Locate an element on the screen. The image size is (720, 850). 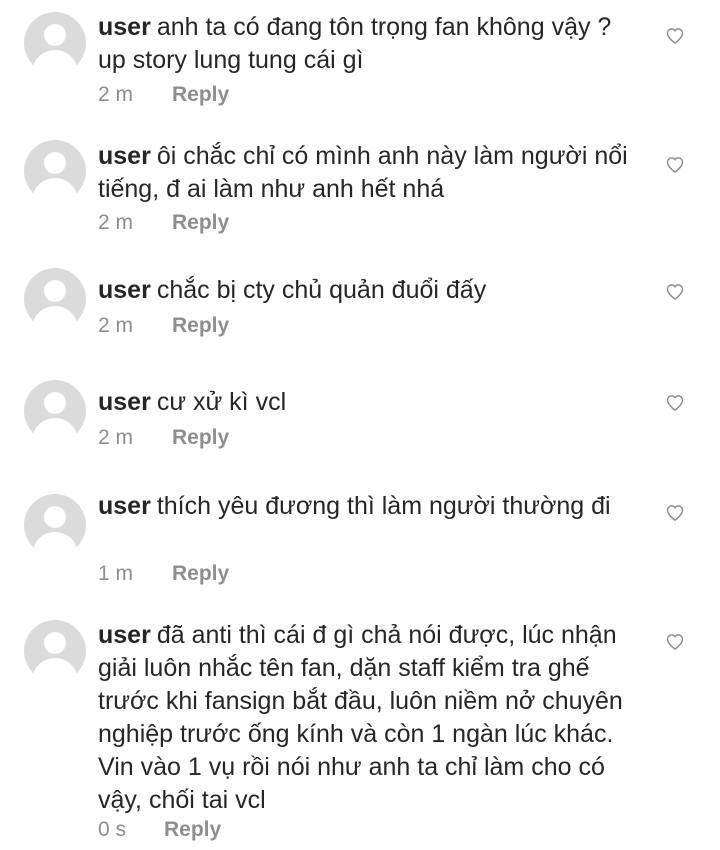
comment-meta: 1 m Reply is located at coordinates (163, 574).